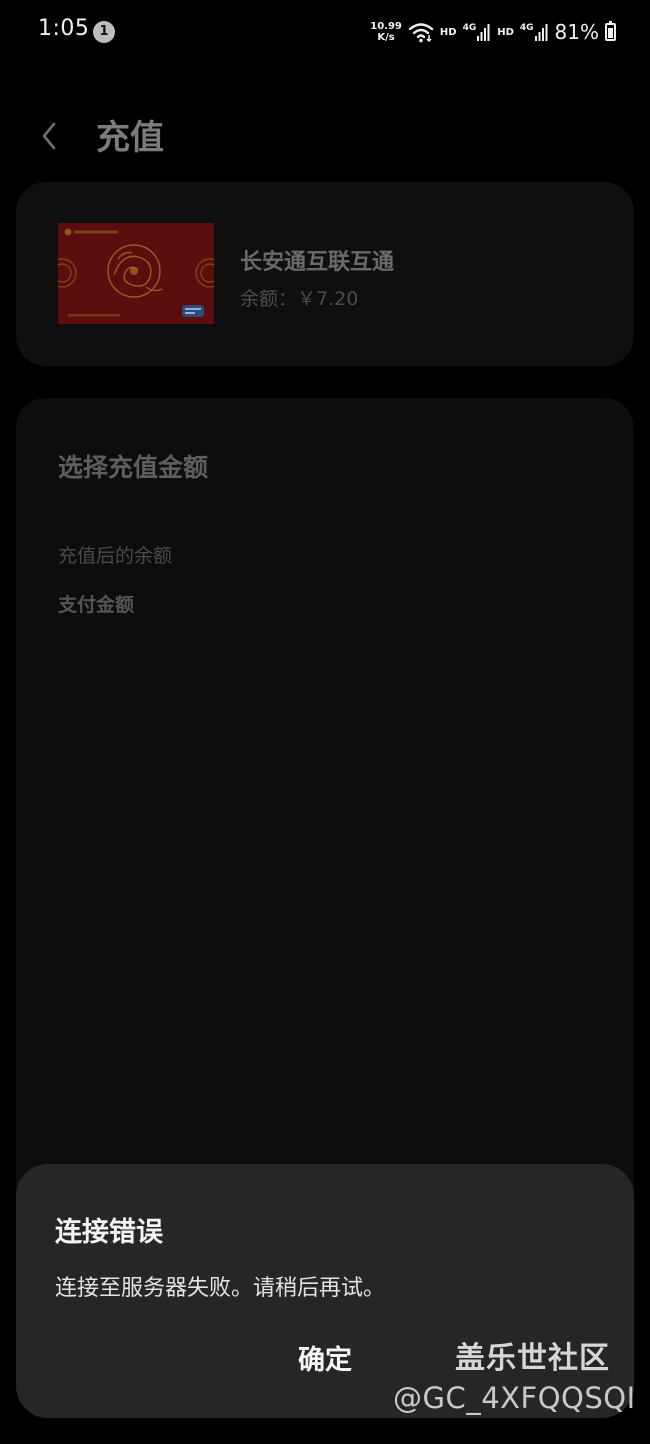 This screenshot has width=650, height=1444. What do you see at coordinates (325, 32) in the screenshot?
I see `status-bar: 1:05 1 10.99 K/s HD 4G HD 4G 81%` at bounding box center [325, 32].